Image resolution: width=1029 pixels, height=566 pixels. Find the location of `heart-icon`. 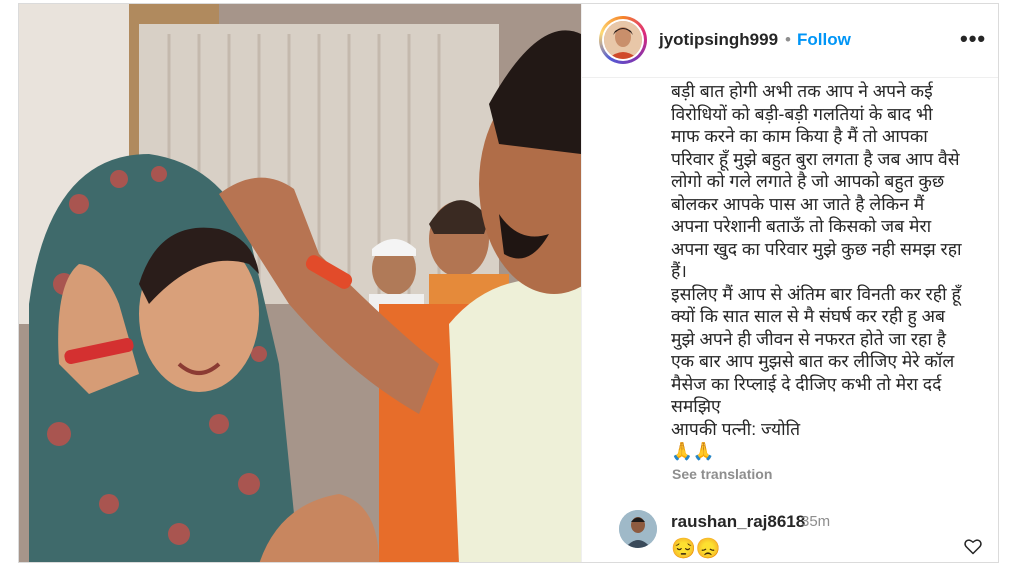

heart-icon is located at coordinates (973, 546).